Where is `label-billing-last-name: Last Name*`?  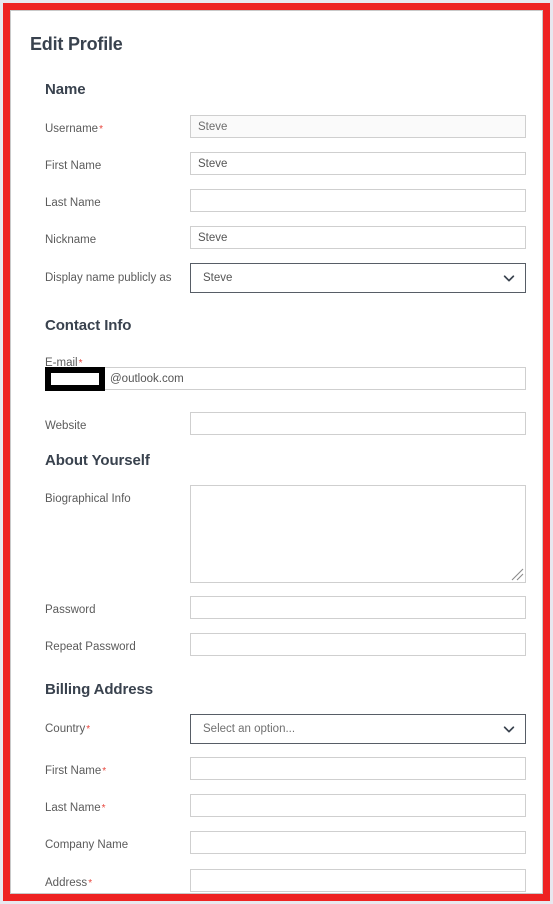 label-billing-last-name: Last Name* is located at coordinates (75, 808).